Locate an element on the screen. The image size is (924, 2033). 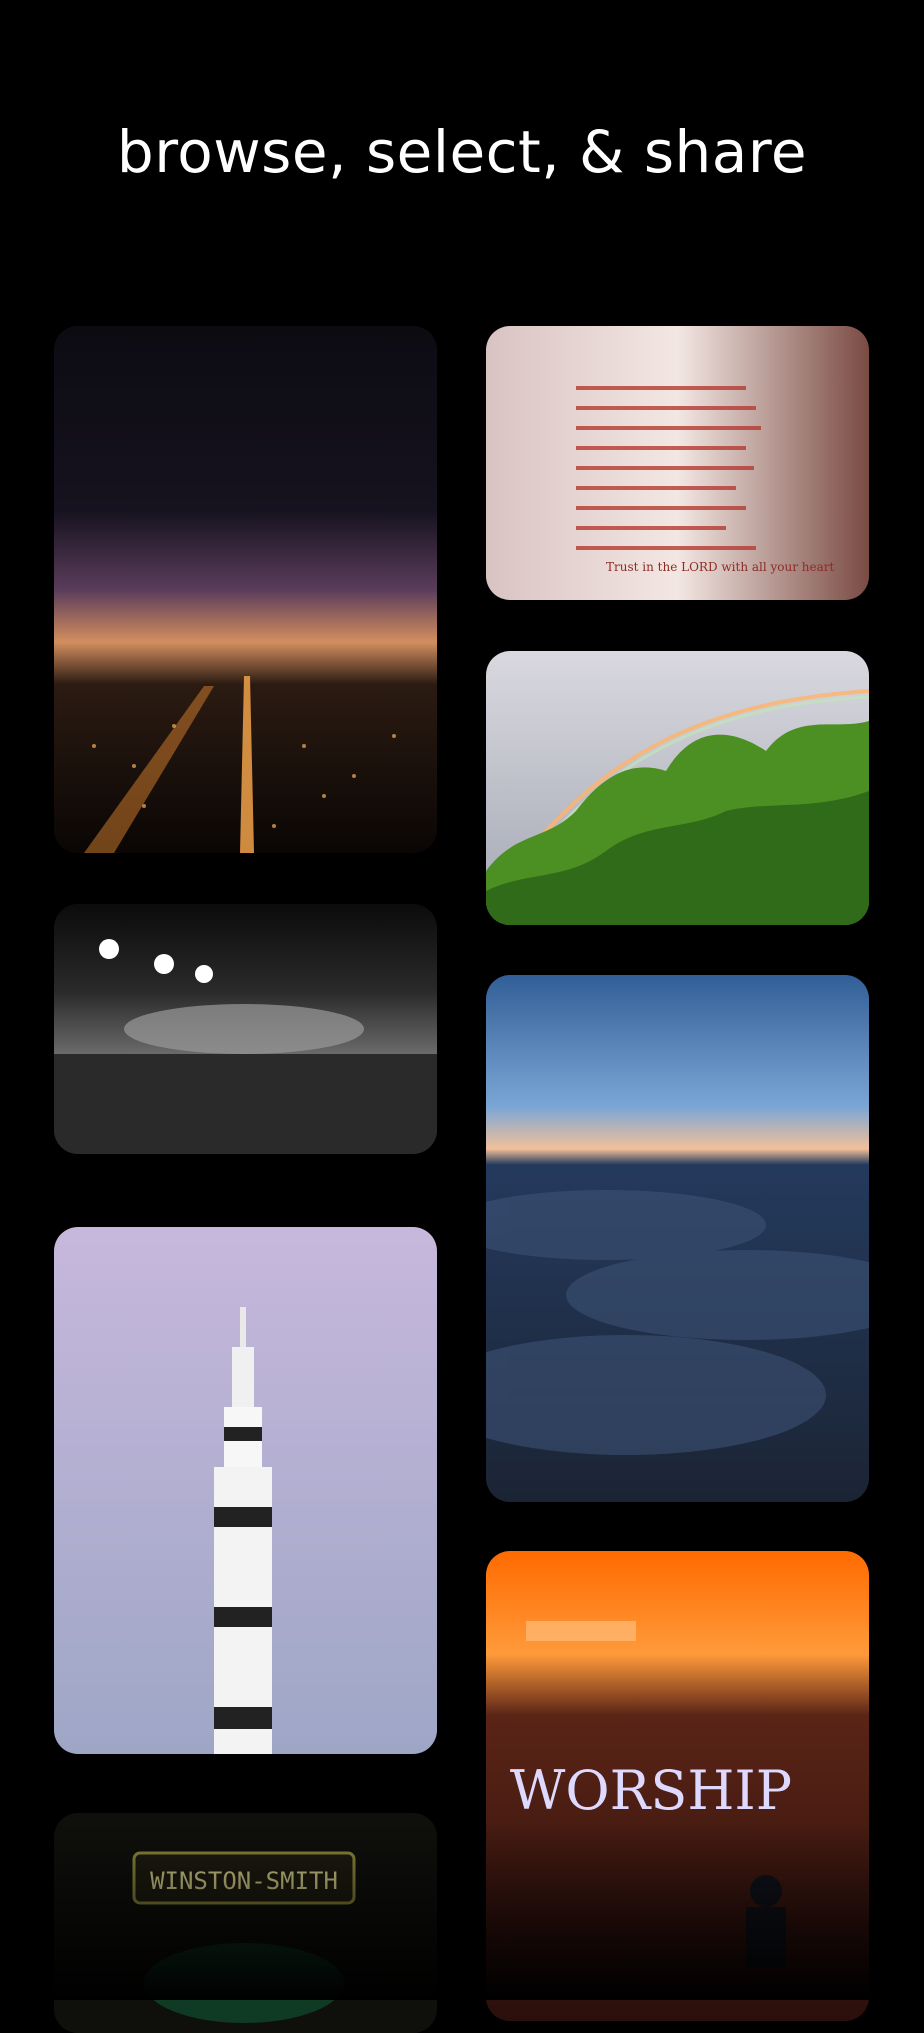
bible-verse-text: Trust in the LORD with all your heart is located at coordinates (720, 567).